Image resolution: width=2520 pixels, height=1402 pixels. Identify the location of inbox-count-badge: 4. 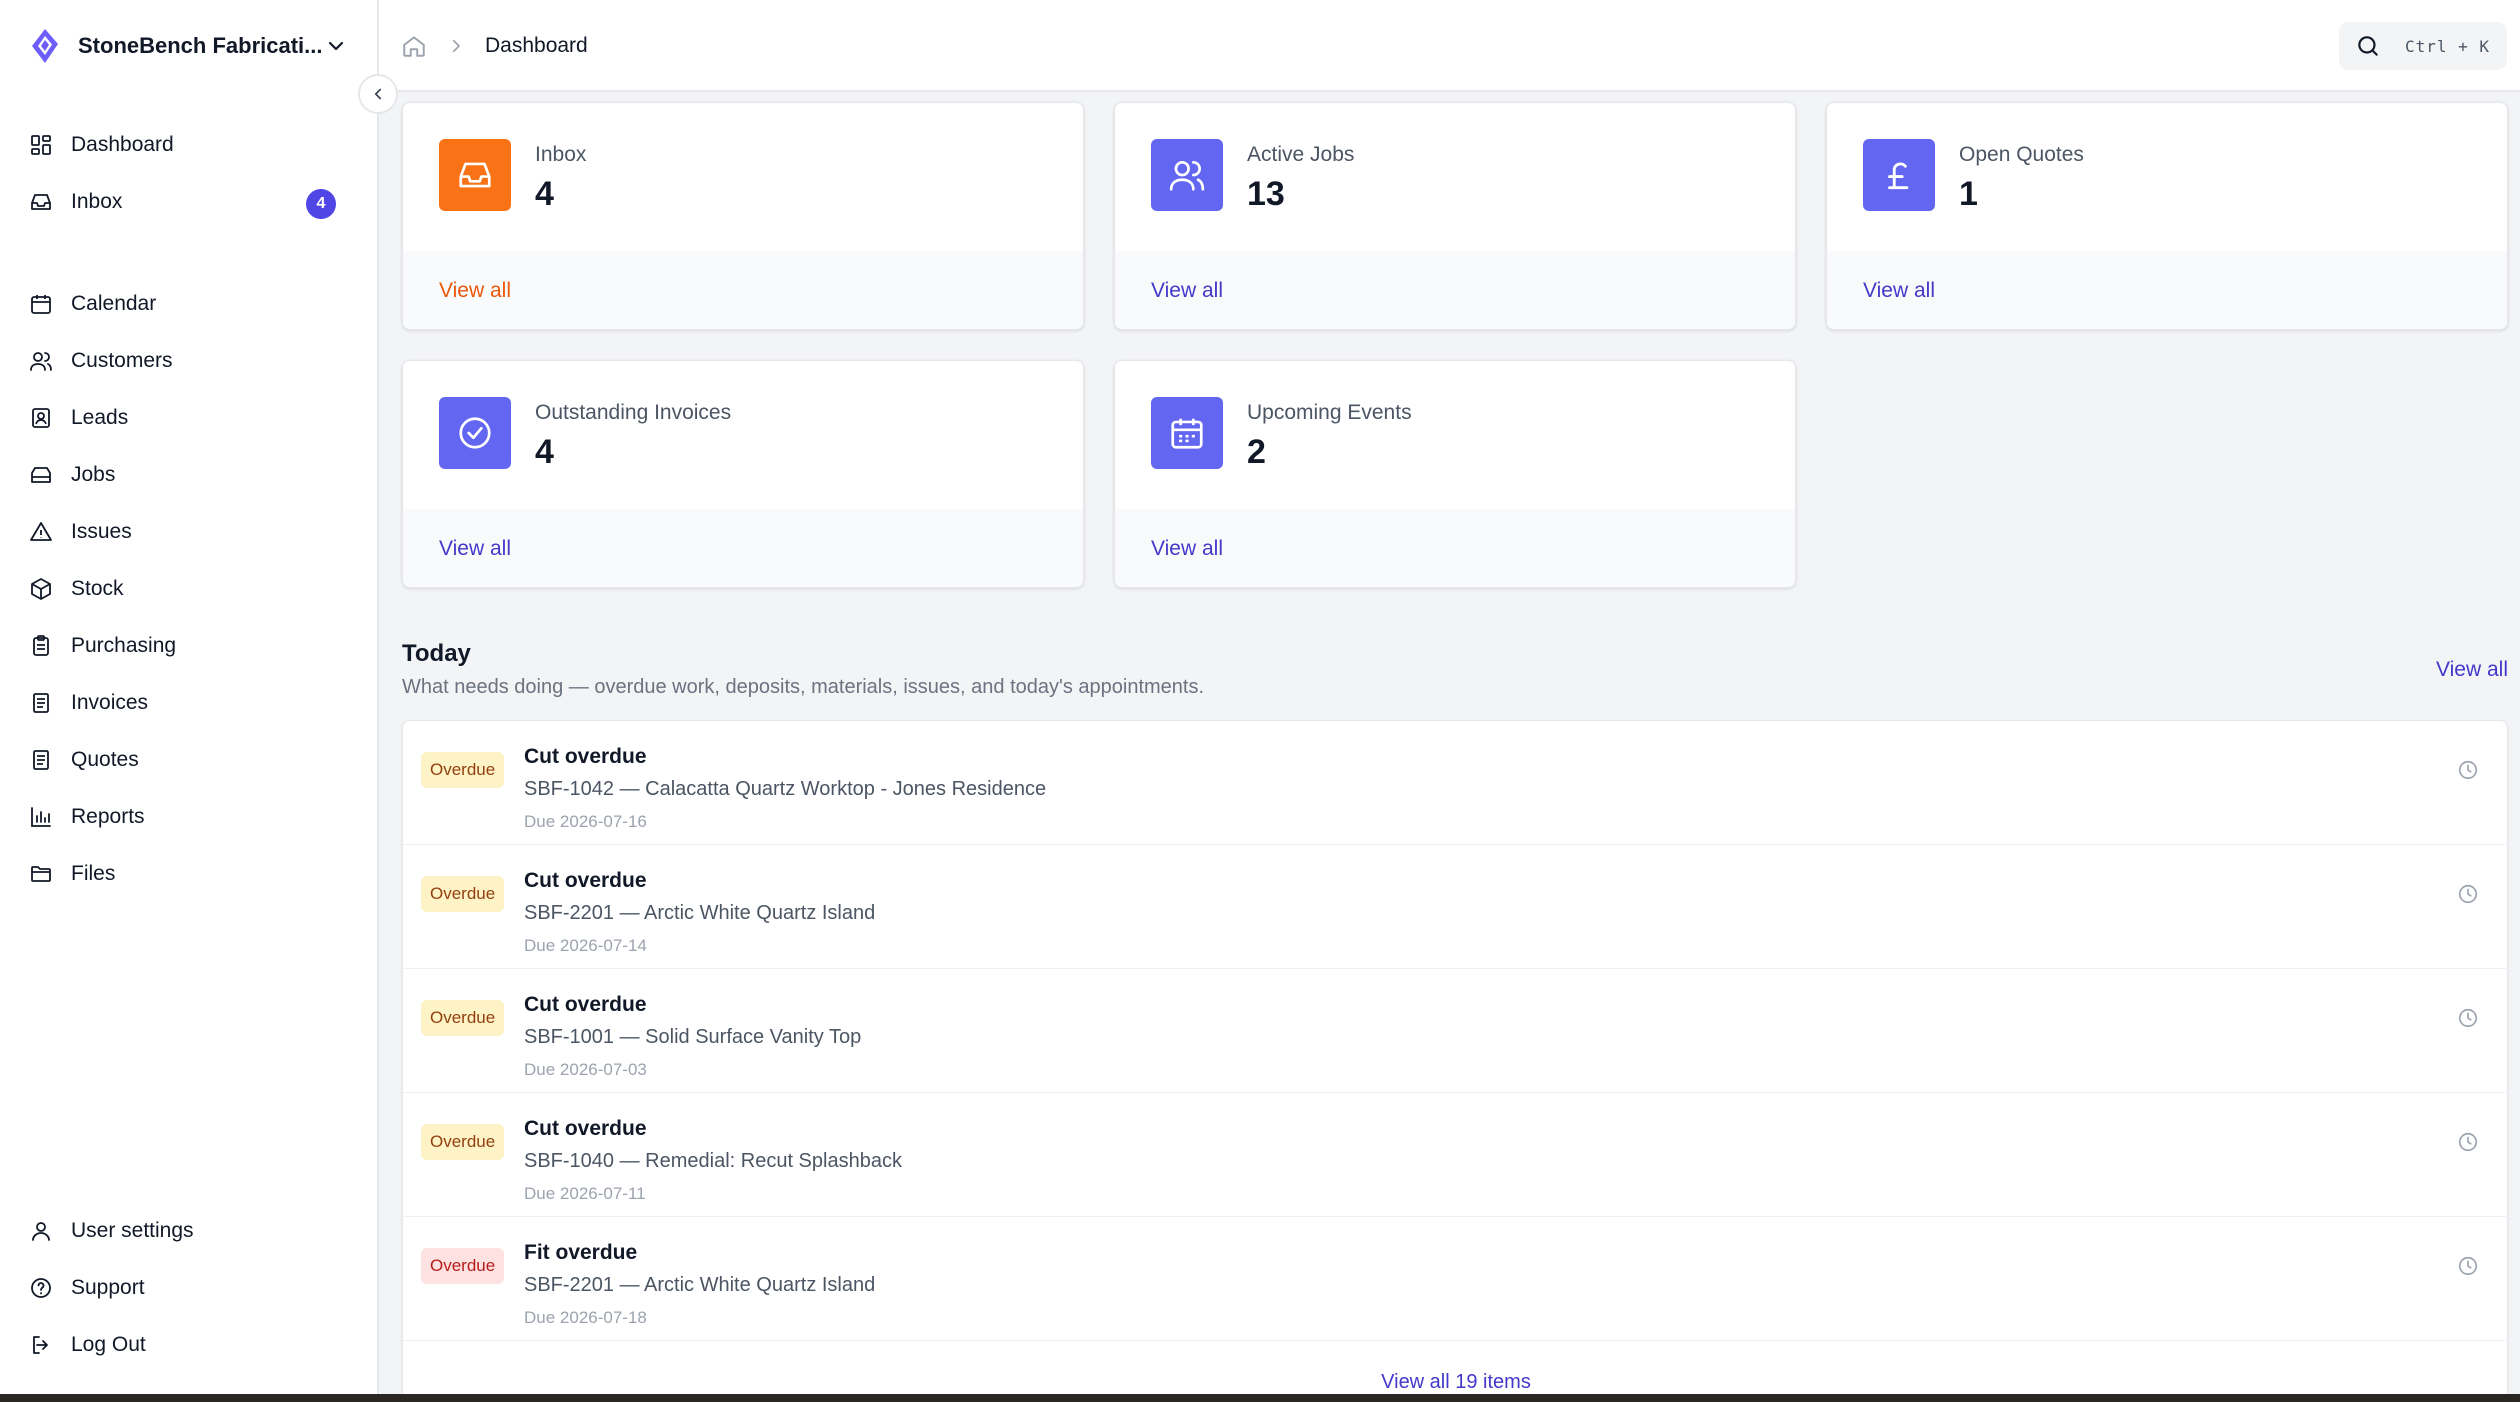
(321, 204).